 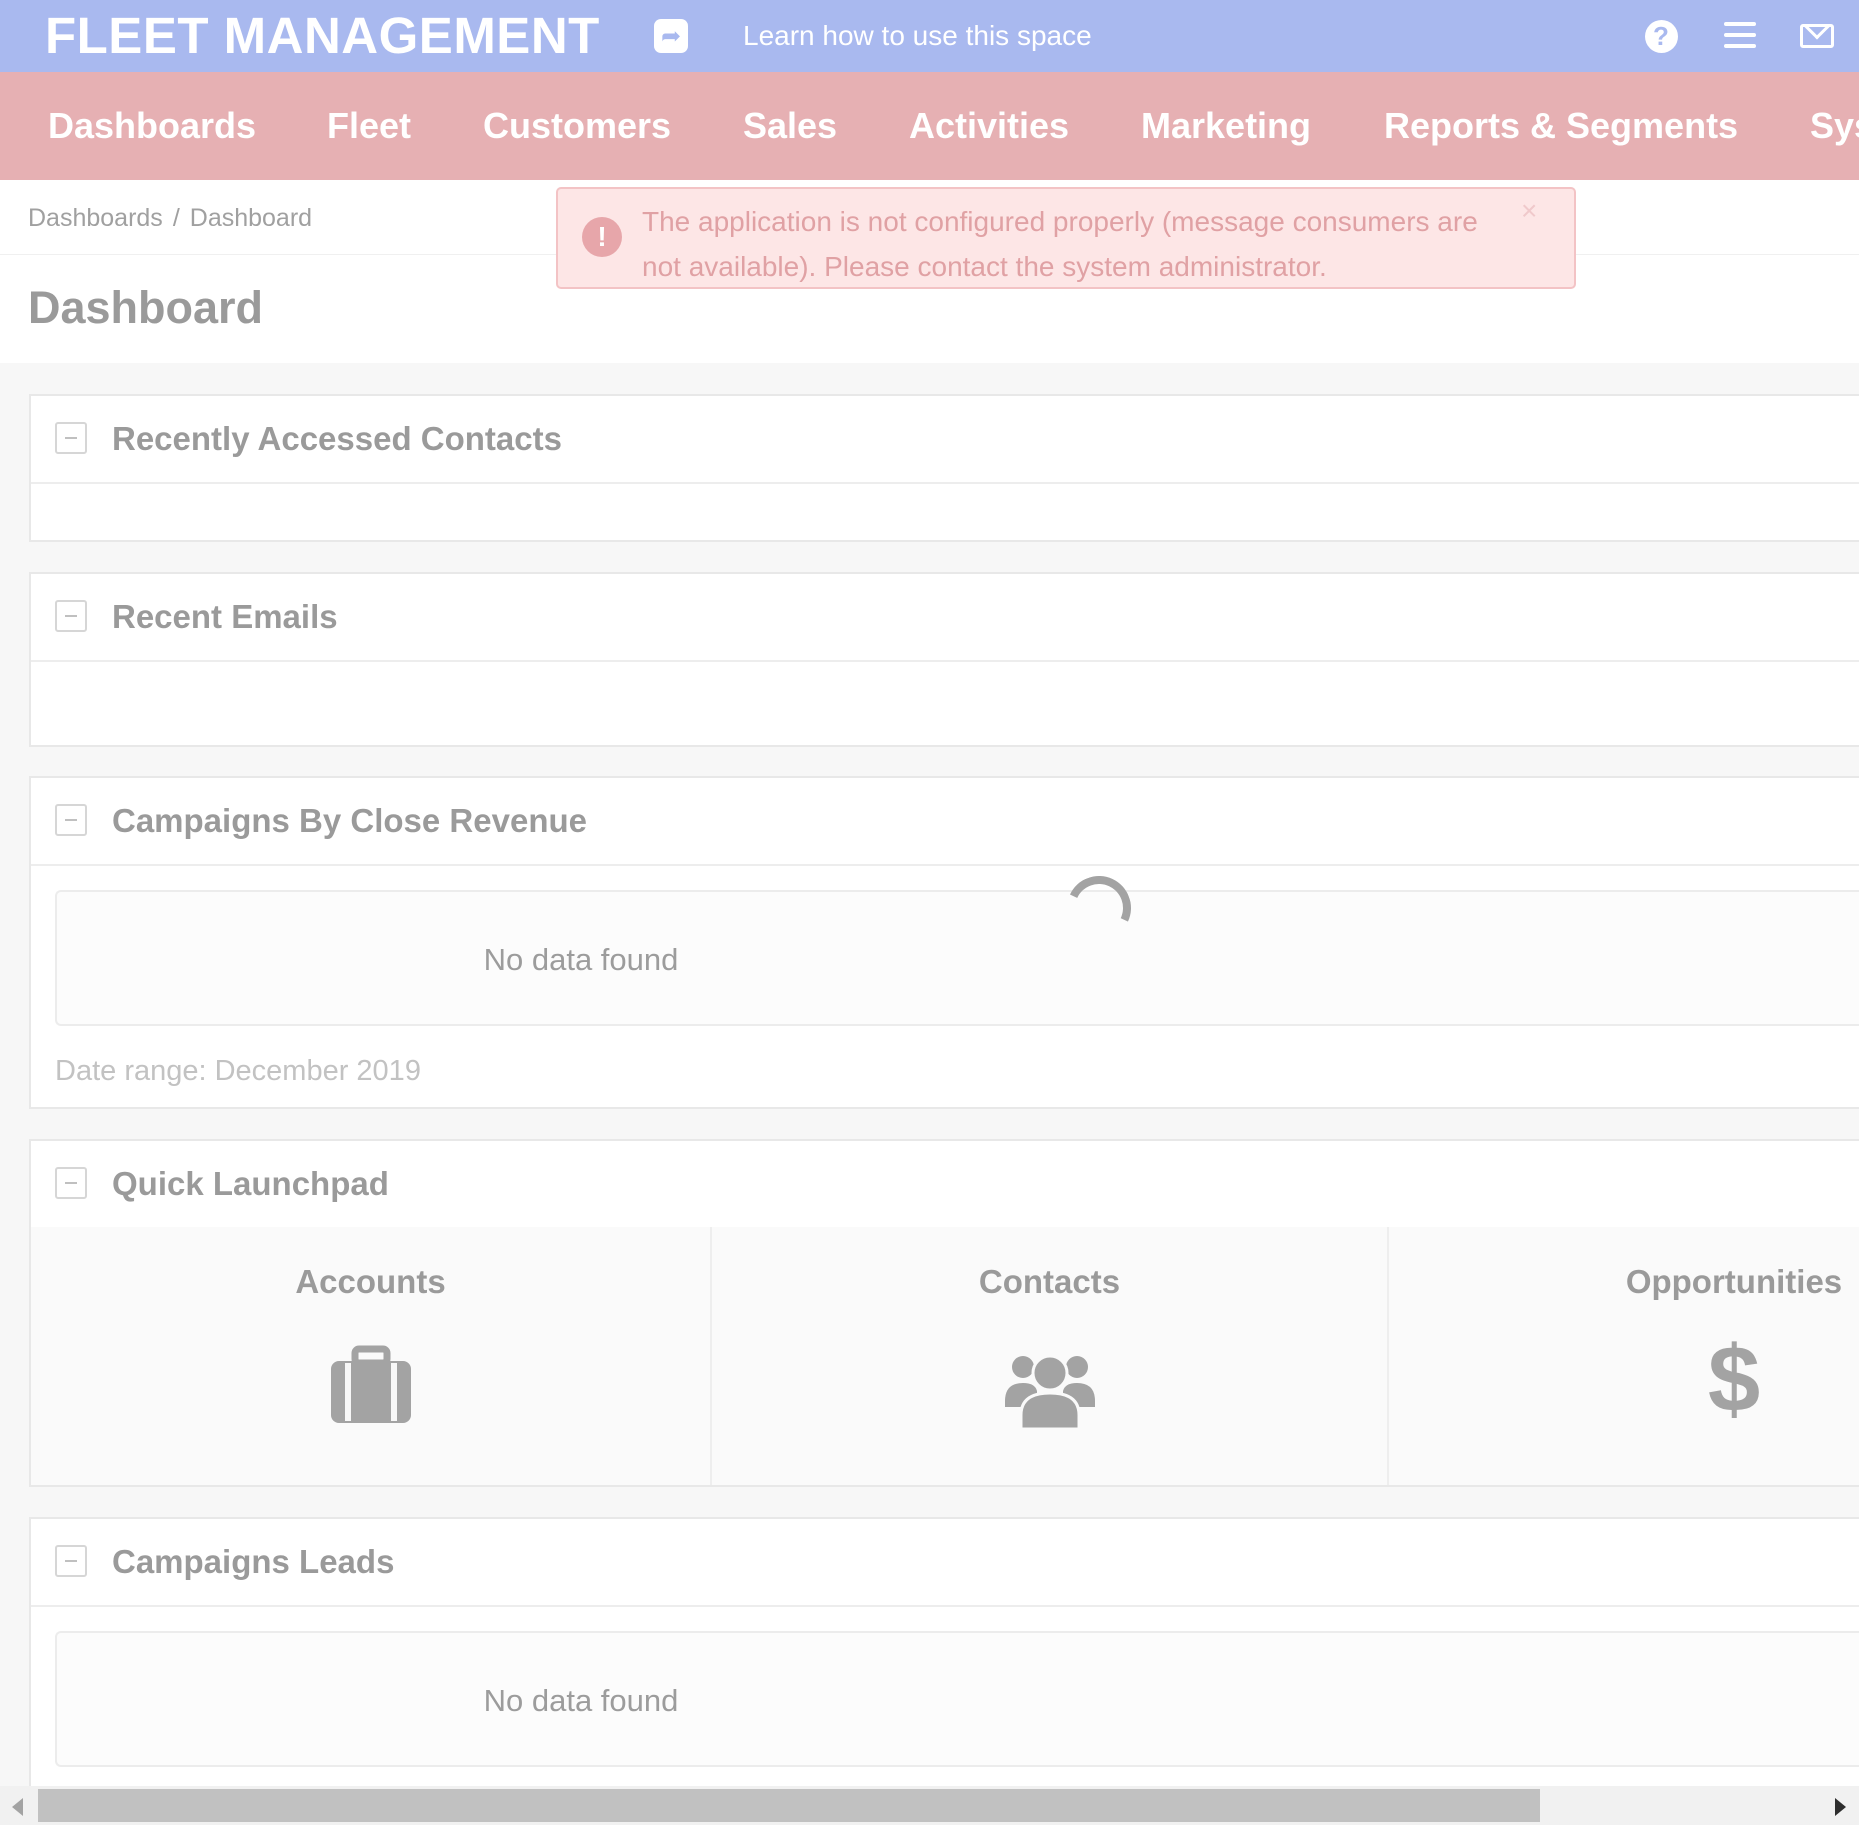 What do you see at coordinates (1624, 1356) in the screenshot?
I see `launchpad-opportunities: Opportunities $` at bounding box center [1624, 1356].